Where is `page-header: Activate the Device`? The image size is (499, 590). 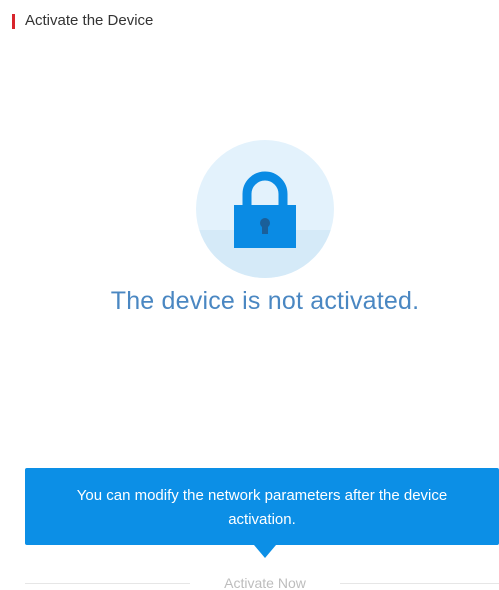
page-header: Activate the Device is located at coordinates (82, 21).